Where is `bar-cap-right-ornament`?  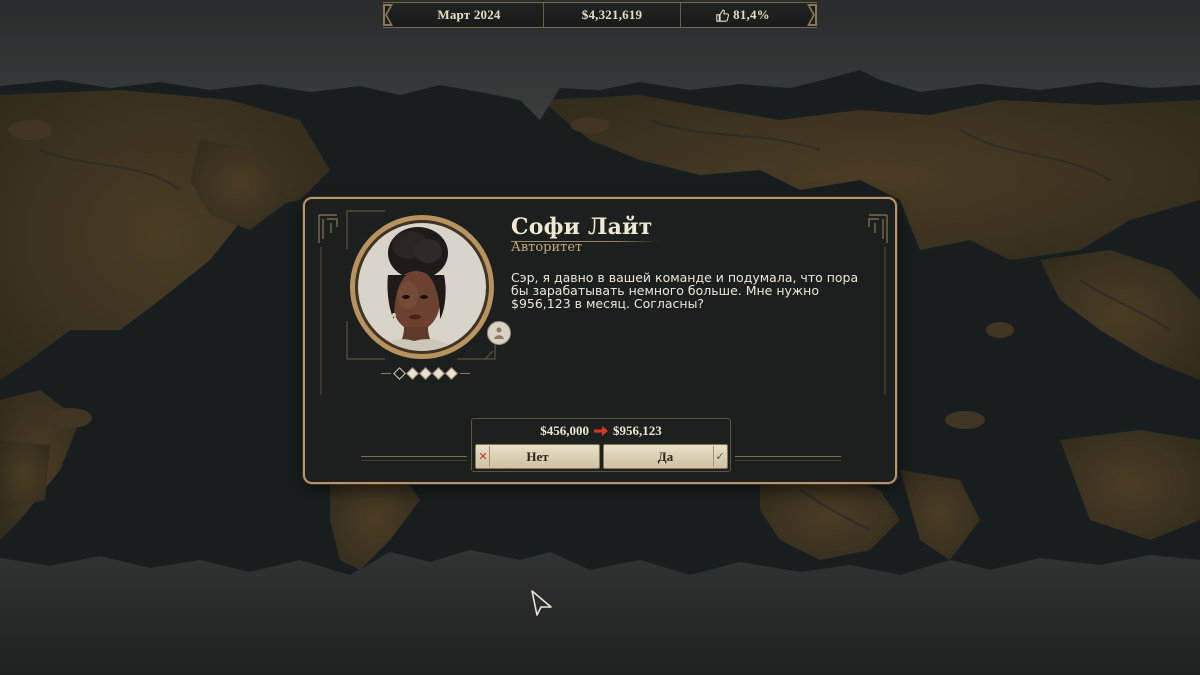 bar-cap-right-ornament is located at coordinates (812, 15).